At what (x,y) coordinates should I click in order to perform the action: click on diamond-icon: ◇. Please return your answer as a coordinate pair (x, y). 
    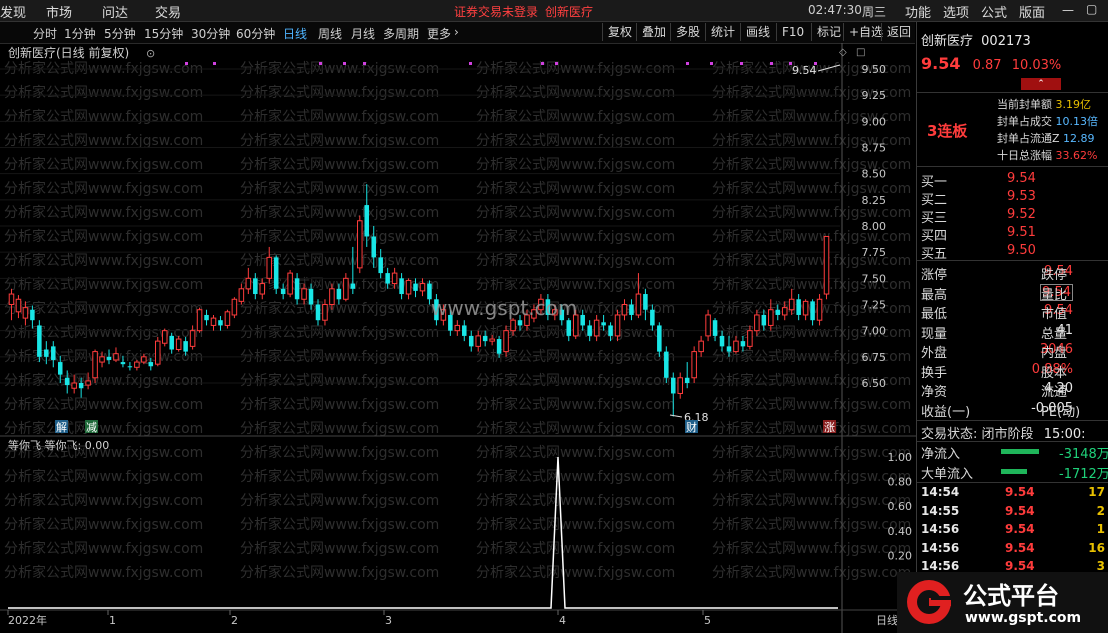
    Looking at the image, I should click on (843, 52).